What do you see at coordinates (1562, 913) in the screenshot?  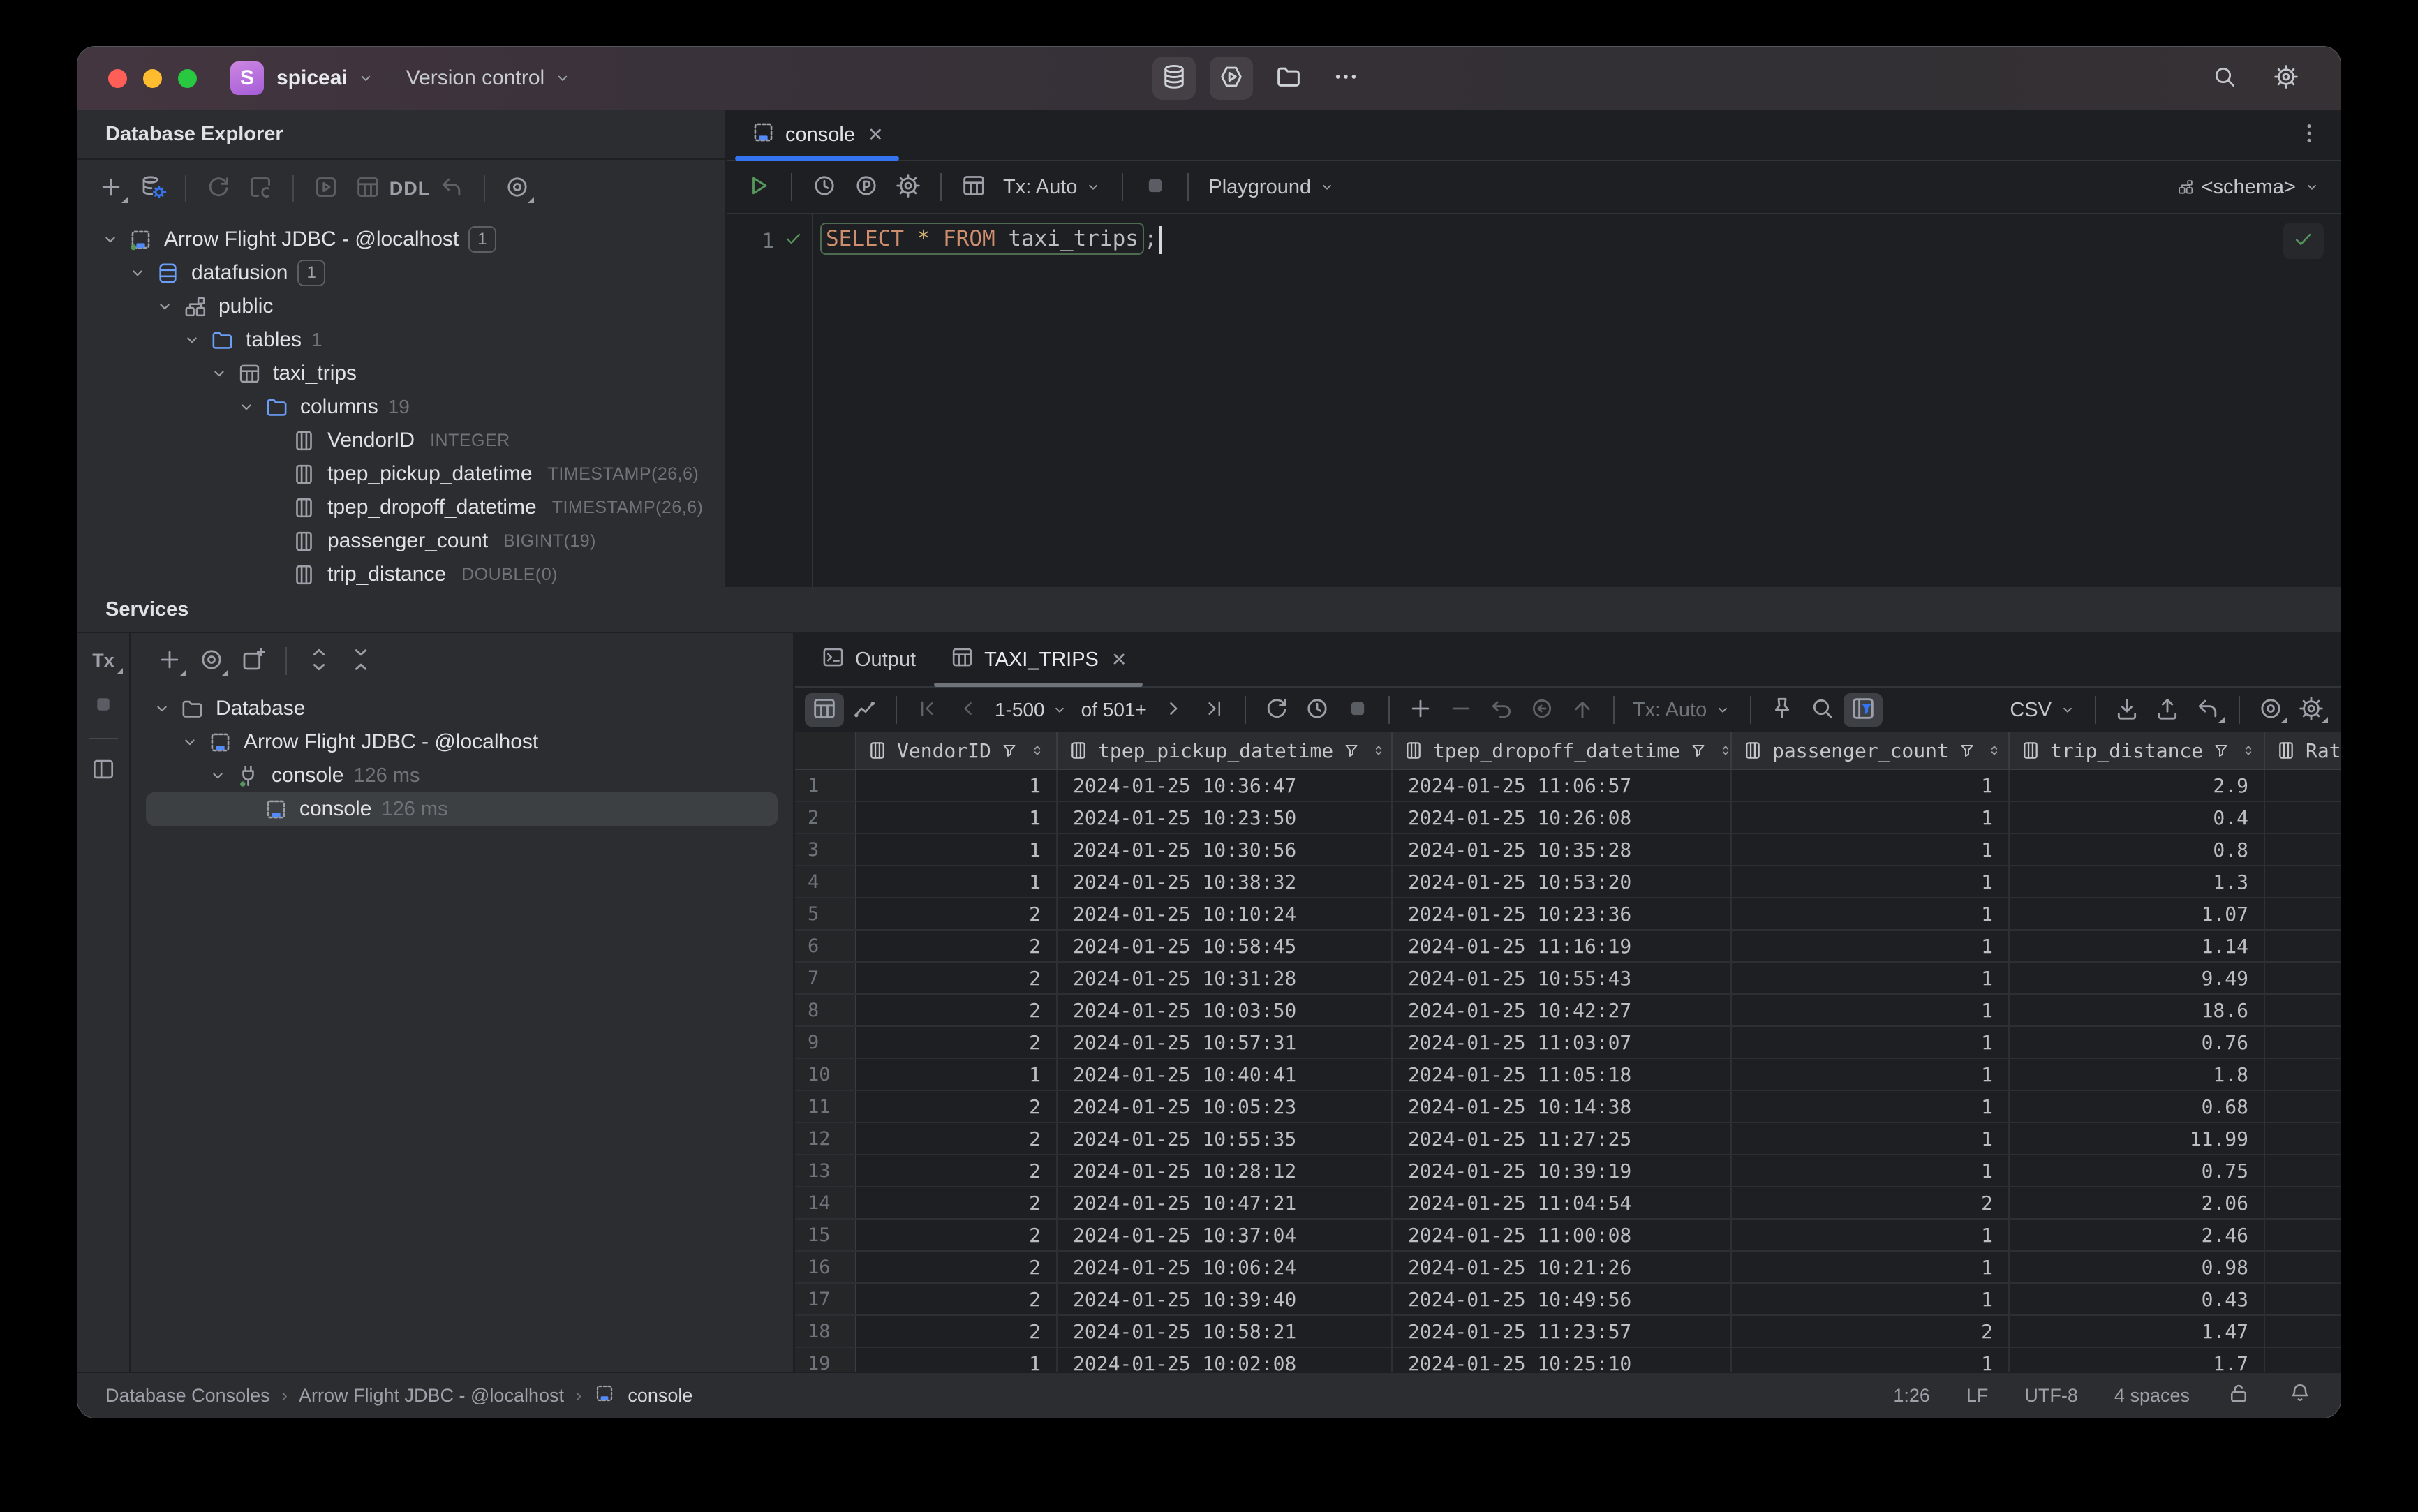 I see `cell: 2024-01-25 10:23:36` at bounding box center [1562, 913].